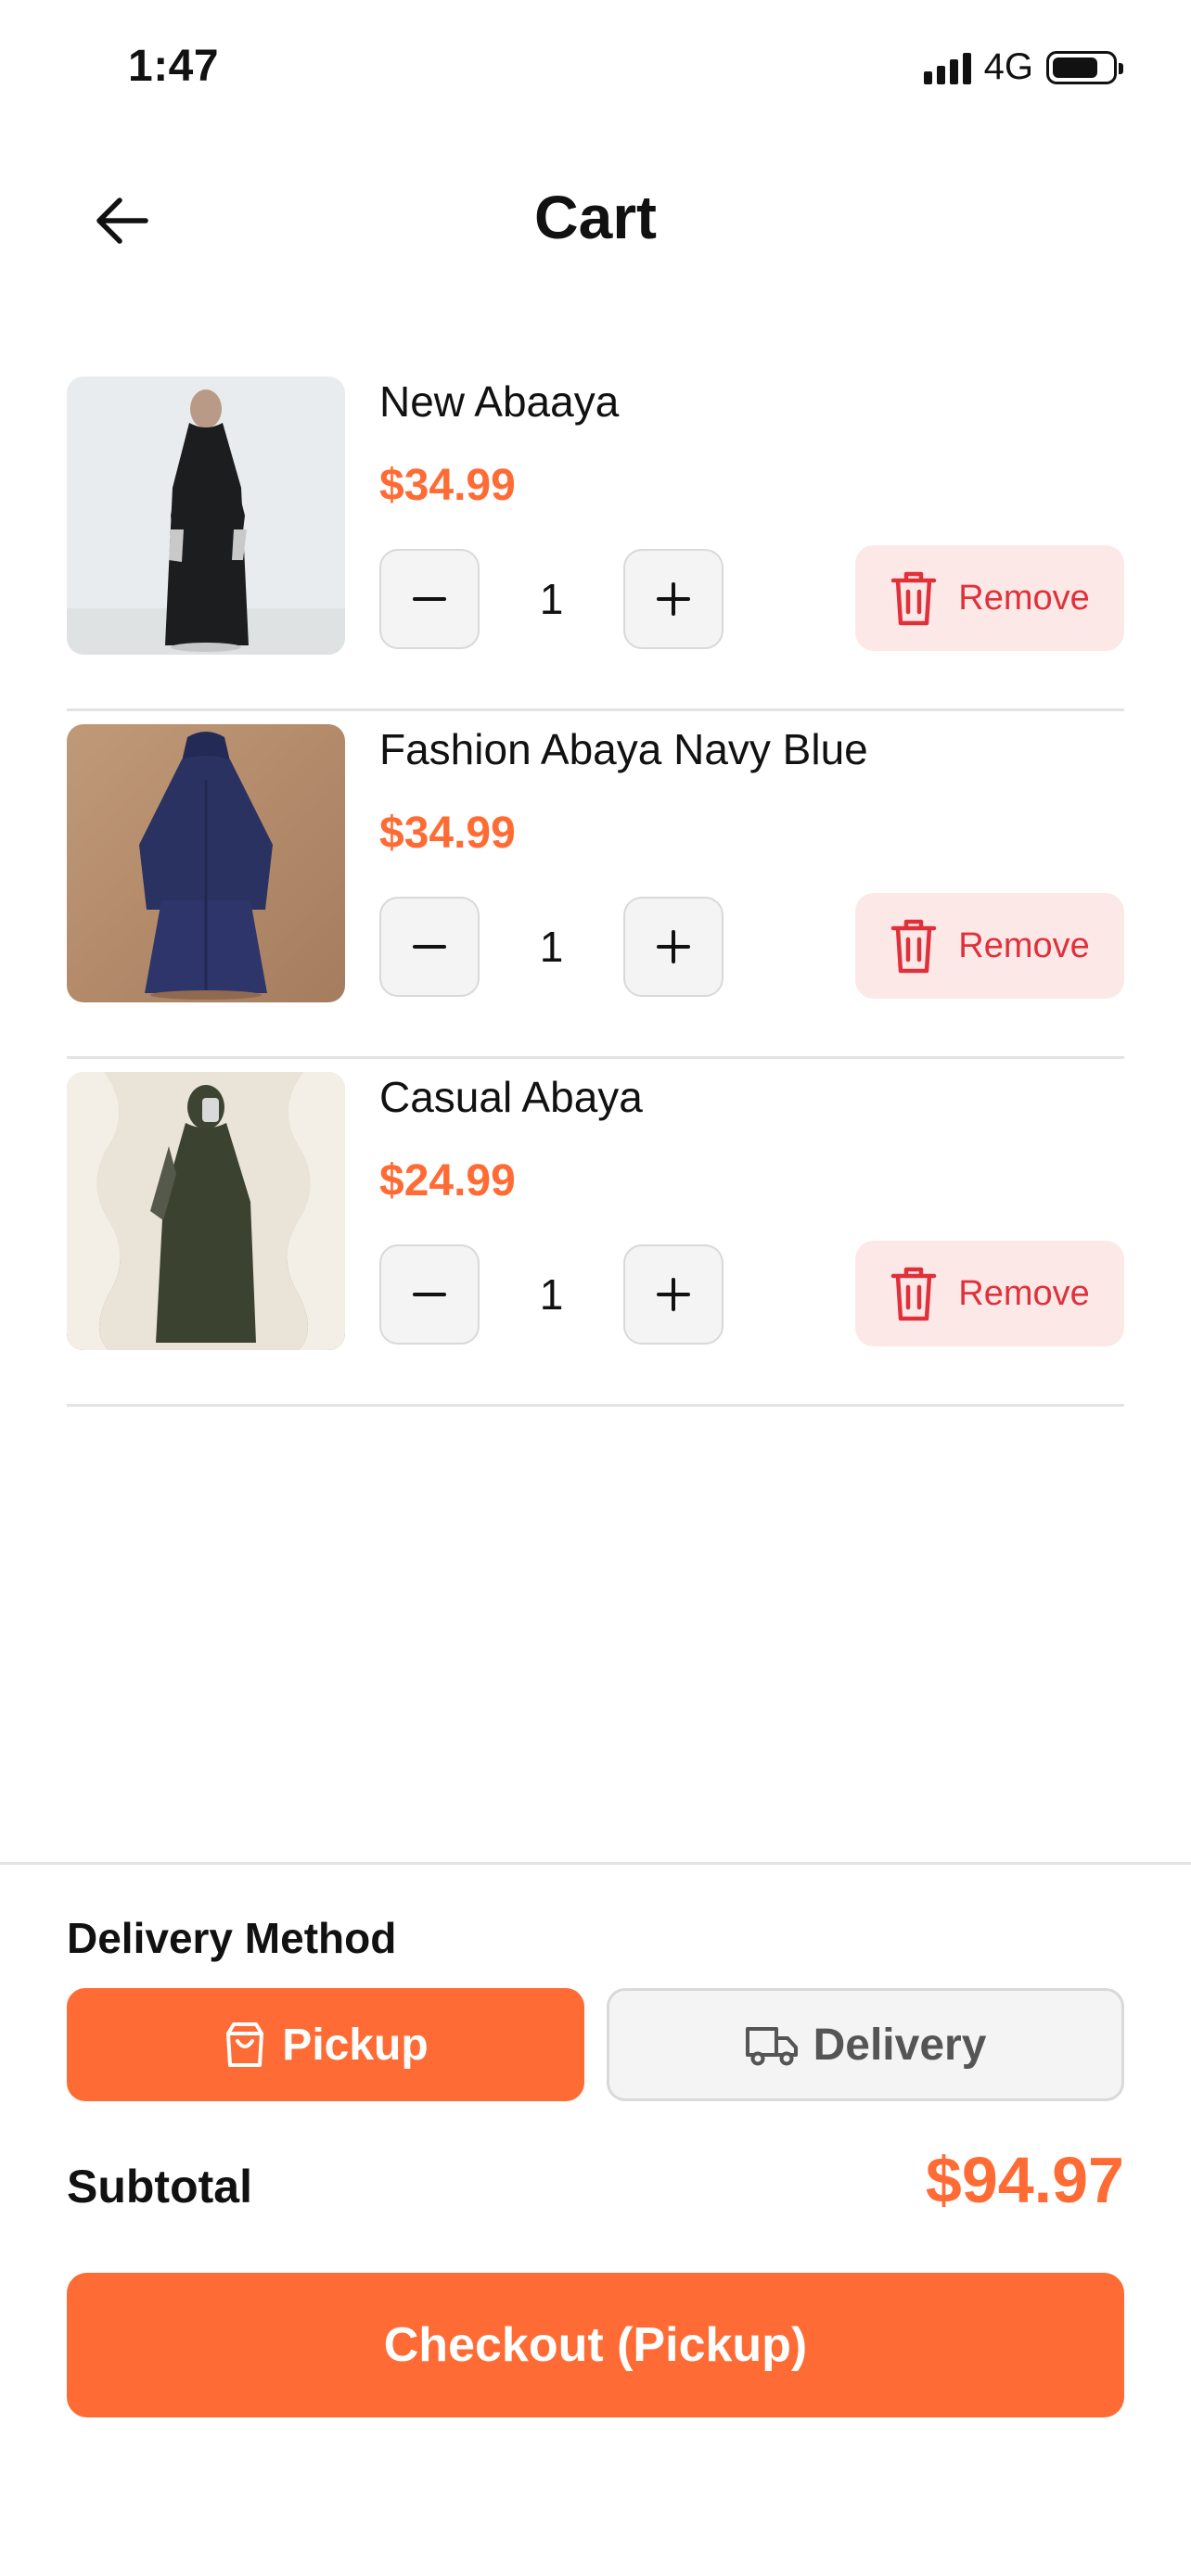  Describe the element at coordinates (447, 1180) in the screenshot. I see `item-price: $24.99` at that location.